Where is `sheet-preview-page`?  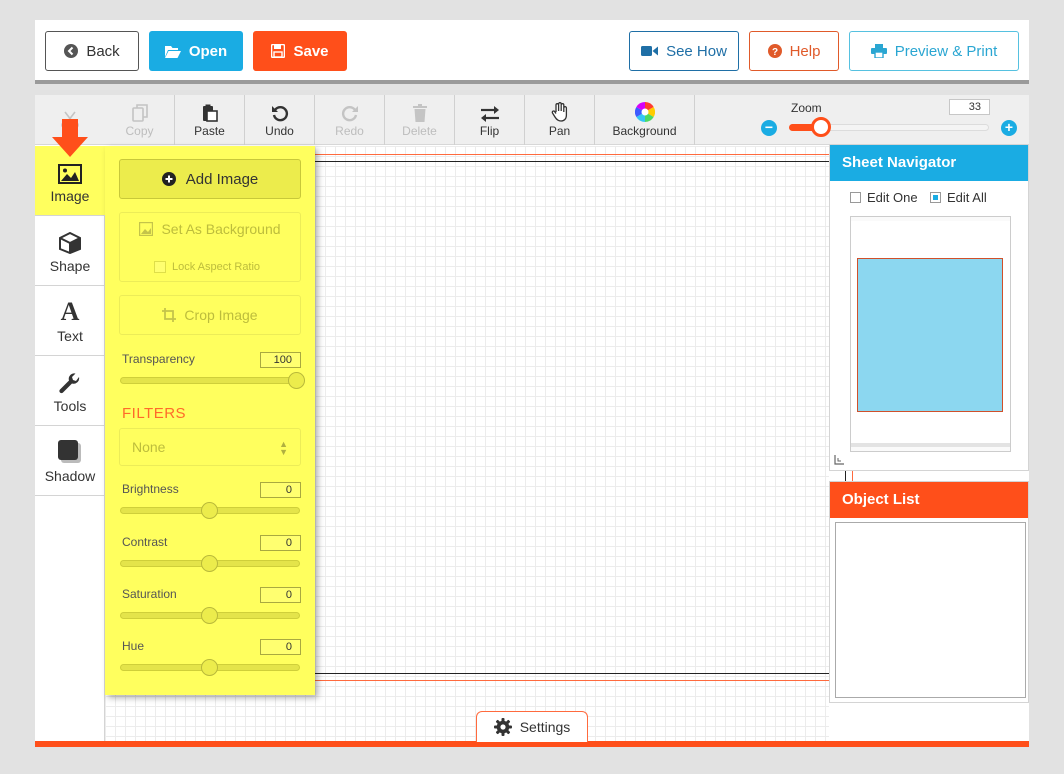
sheet-preview-page is located at coordinates (930, 334).